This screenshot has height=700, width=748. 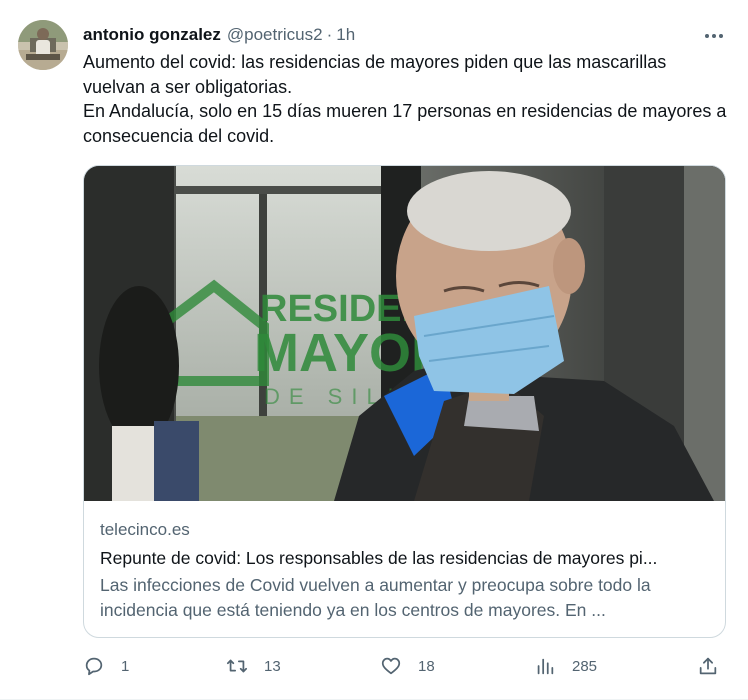 I want to click on tweet-header: antonio gonzalez @poetricus2 · 1h, so click(x=219, y=35).